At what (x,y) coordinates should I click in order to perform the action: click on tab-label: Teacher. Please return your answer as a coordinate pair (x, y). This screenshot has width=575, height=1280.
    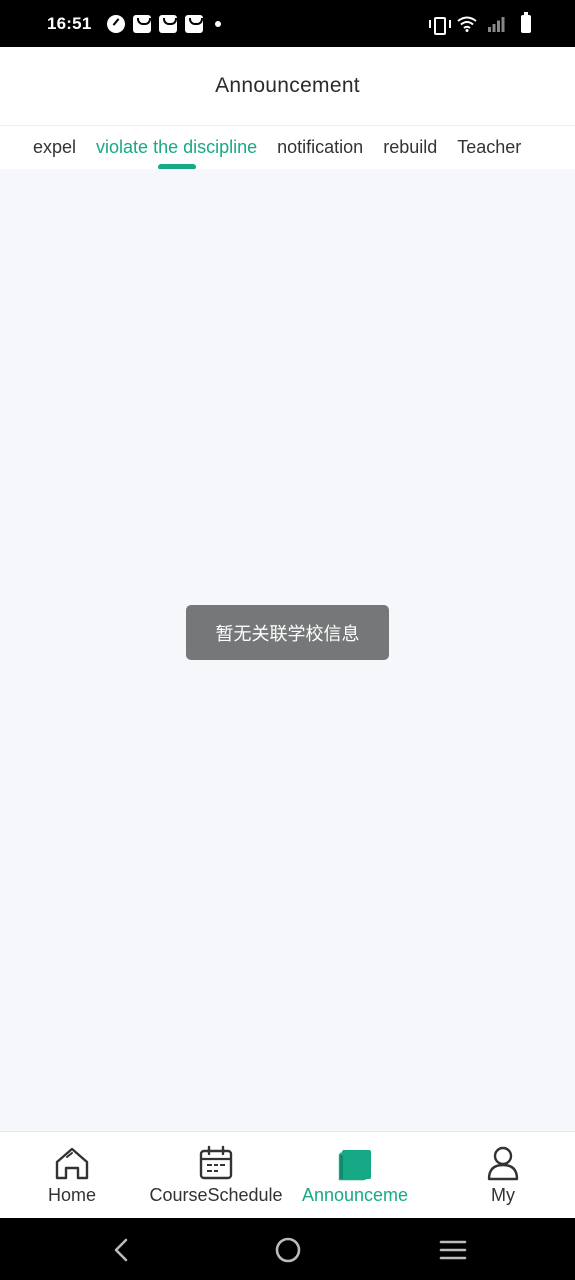
    Looking at the image, I should click on (489, 147).